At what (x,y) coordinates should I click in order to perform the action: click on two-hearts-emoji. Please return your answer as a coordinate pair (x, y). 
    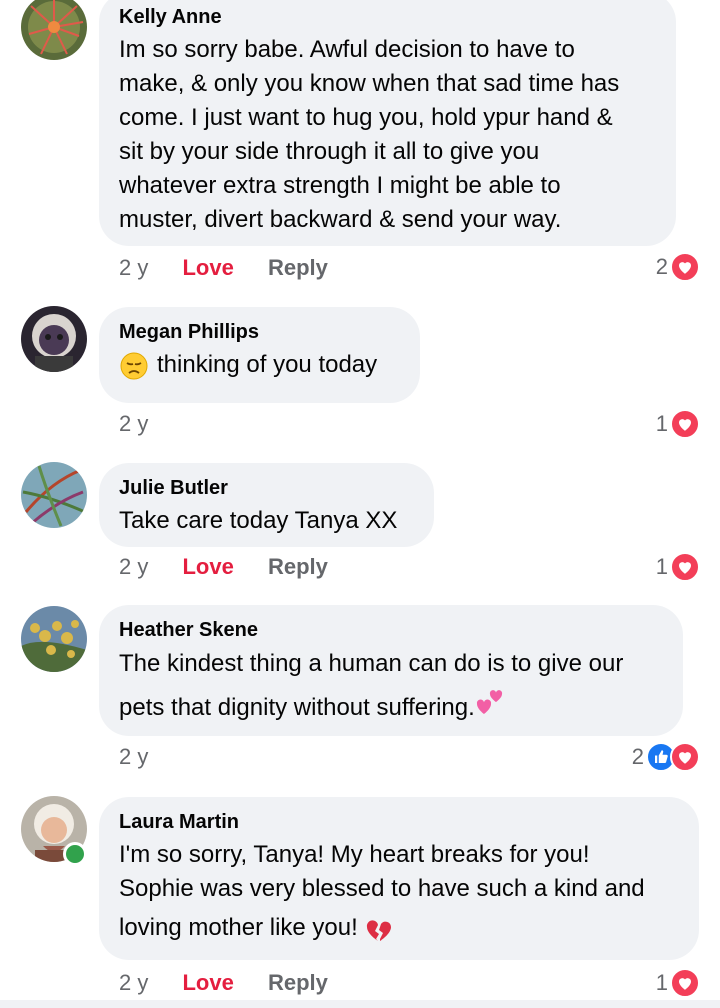
    Looking at the image, I should click on (490, 702).